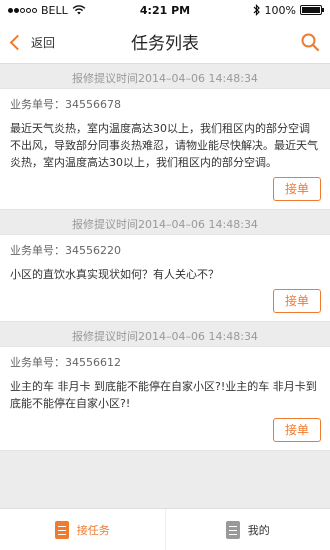 Image resolution: width=330 pixels, height=550 pixels. Describe the element at coordinates (310, 42) in the screenshot. I see `search-icon` at that location.